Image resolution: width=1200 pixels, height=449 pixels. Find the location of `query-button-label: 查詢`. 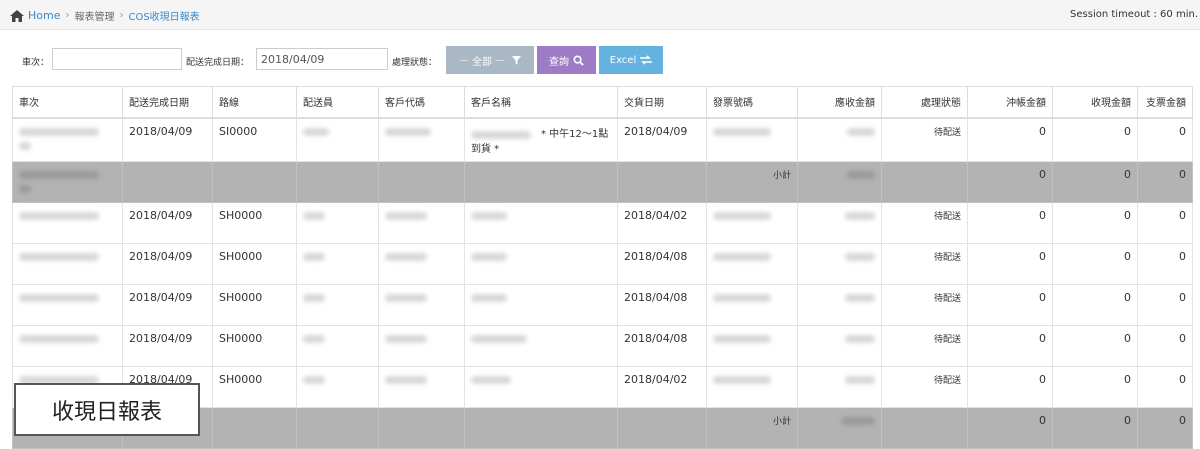

query-button-label: 查詢 is located at coordinates (559, 62).